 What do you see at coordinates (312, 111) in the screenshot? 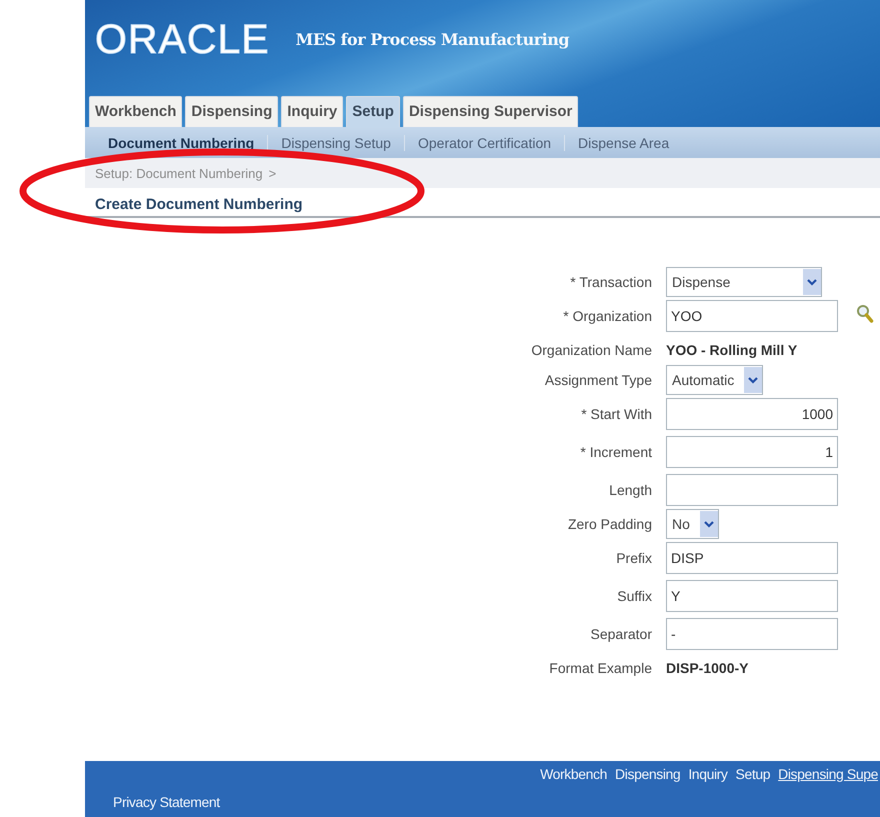
I see `tab: Inquiry` at bounding box center [312, 111].